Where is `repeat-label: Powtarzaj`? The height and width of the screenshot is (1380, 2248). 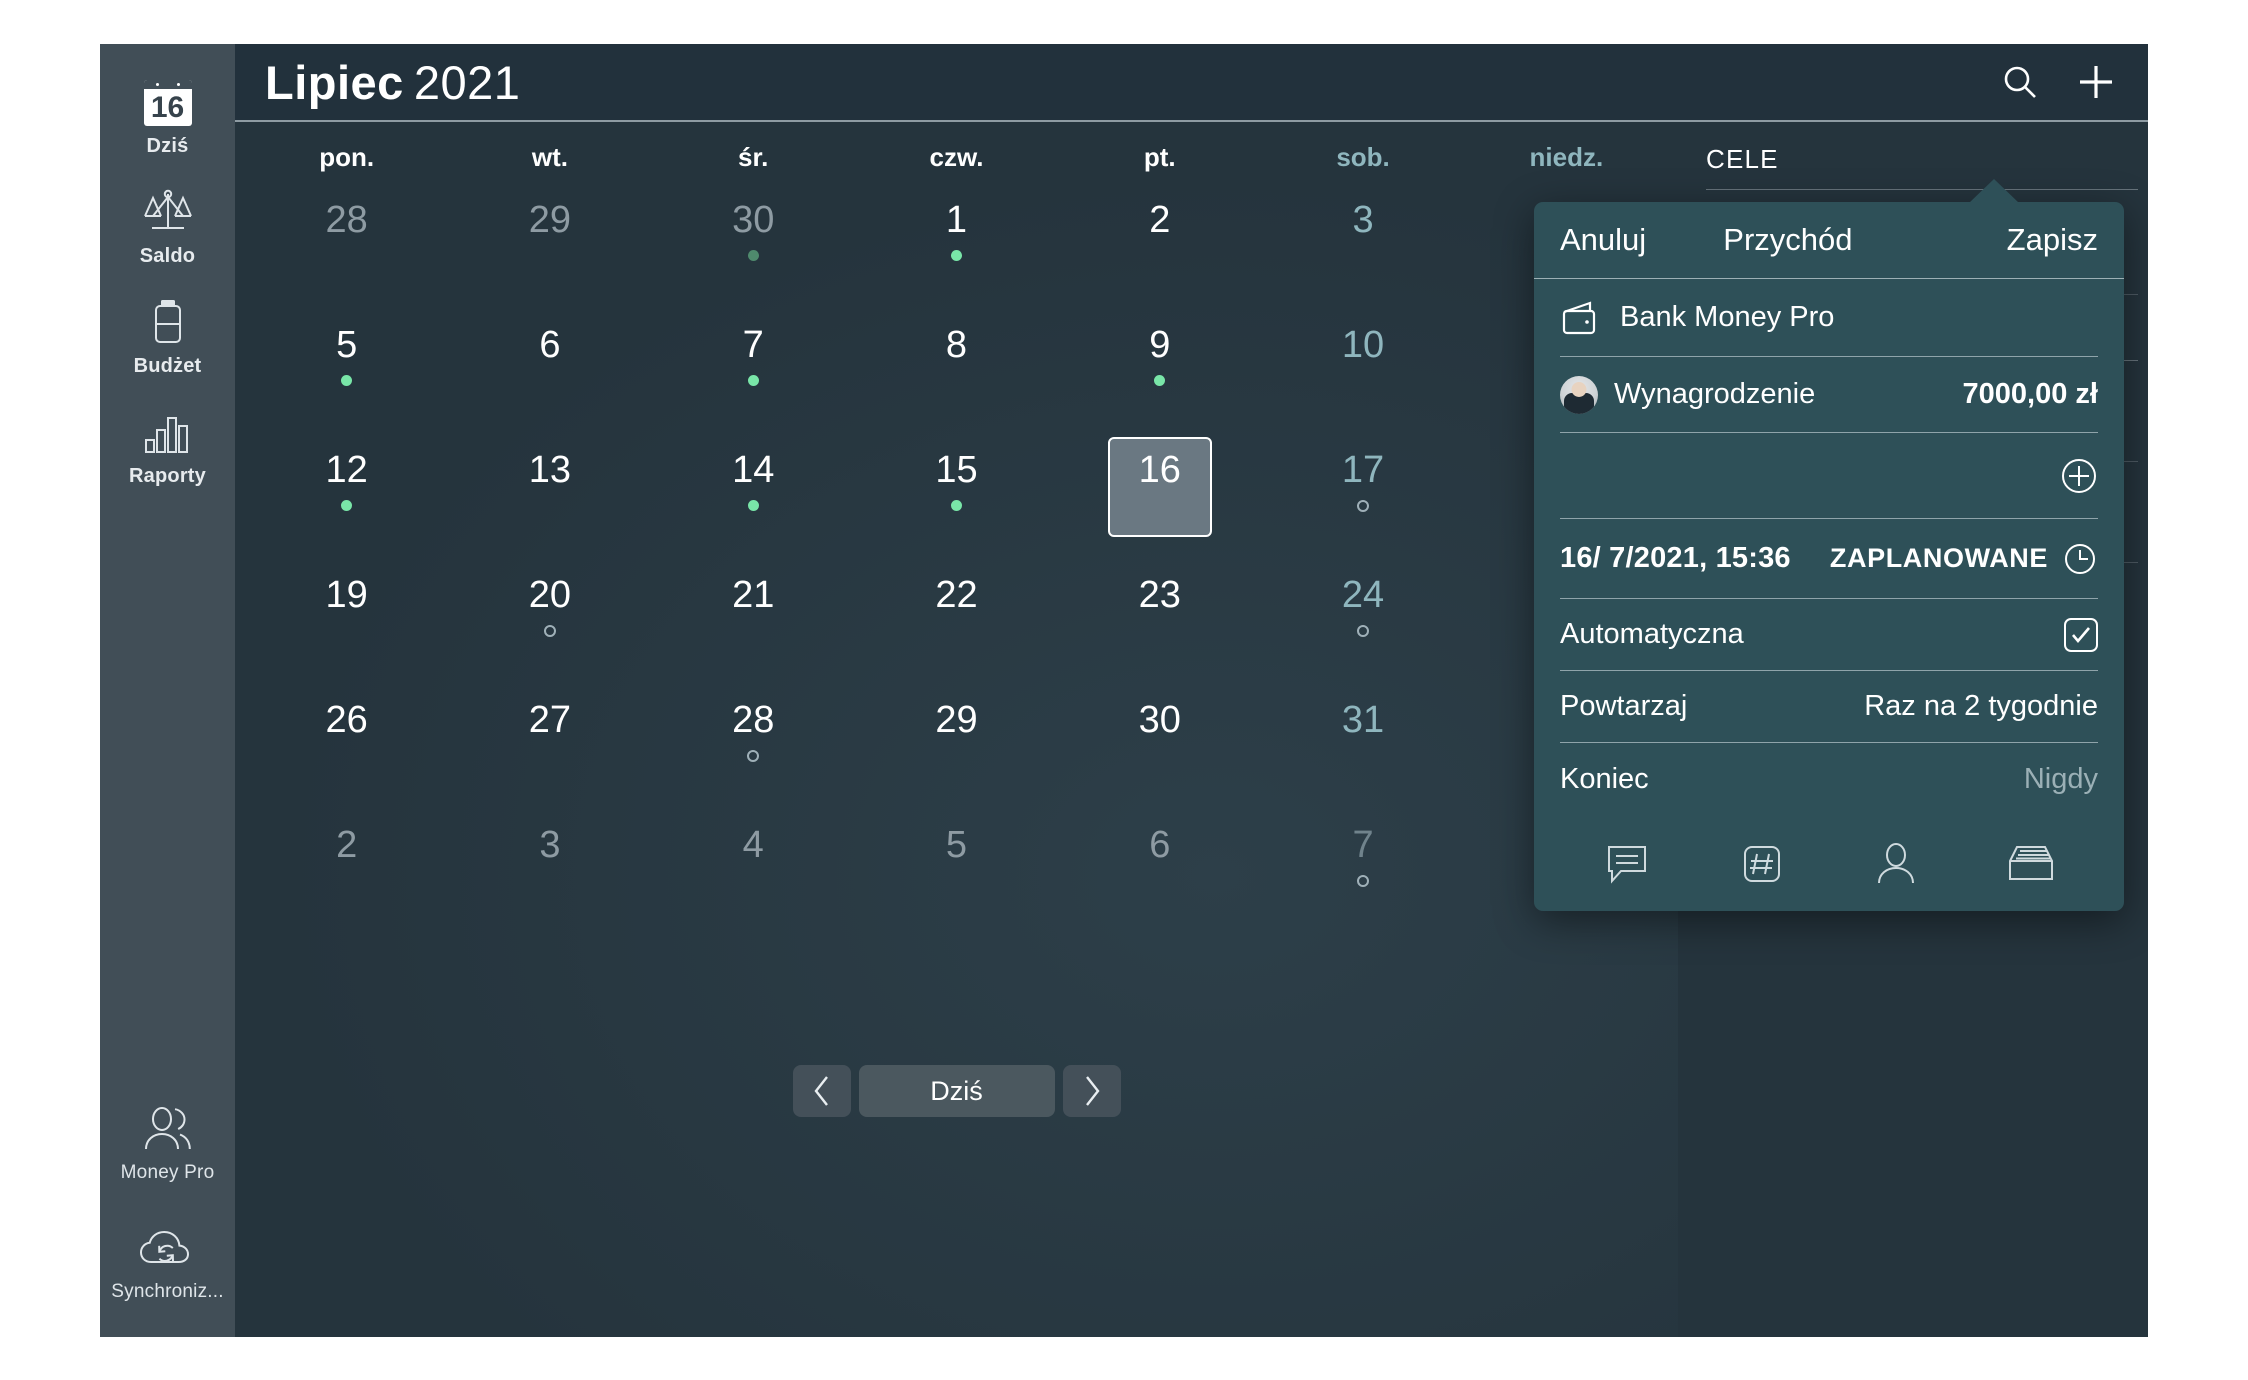
repeat-label: Powtarzaj is located at coordinates (1624, 706).